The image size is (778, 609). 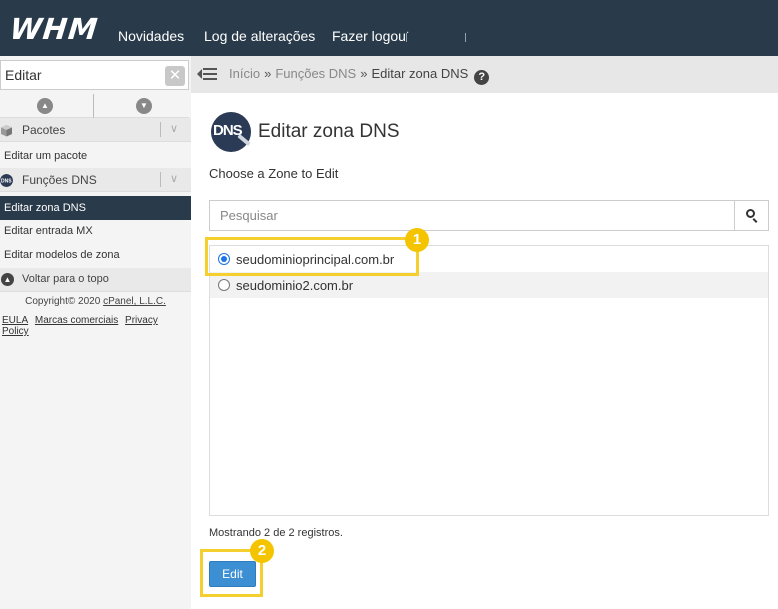 What do you see at coordinates (95, 255) in the screenshot?
I see `sidebar-item-editar-modelos-zona: Editar modelos de zona` at bounding box center [95, 255].